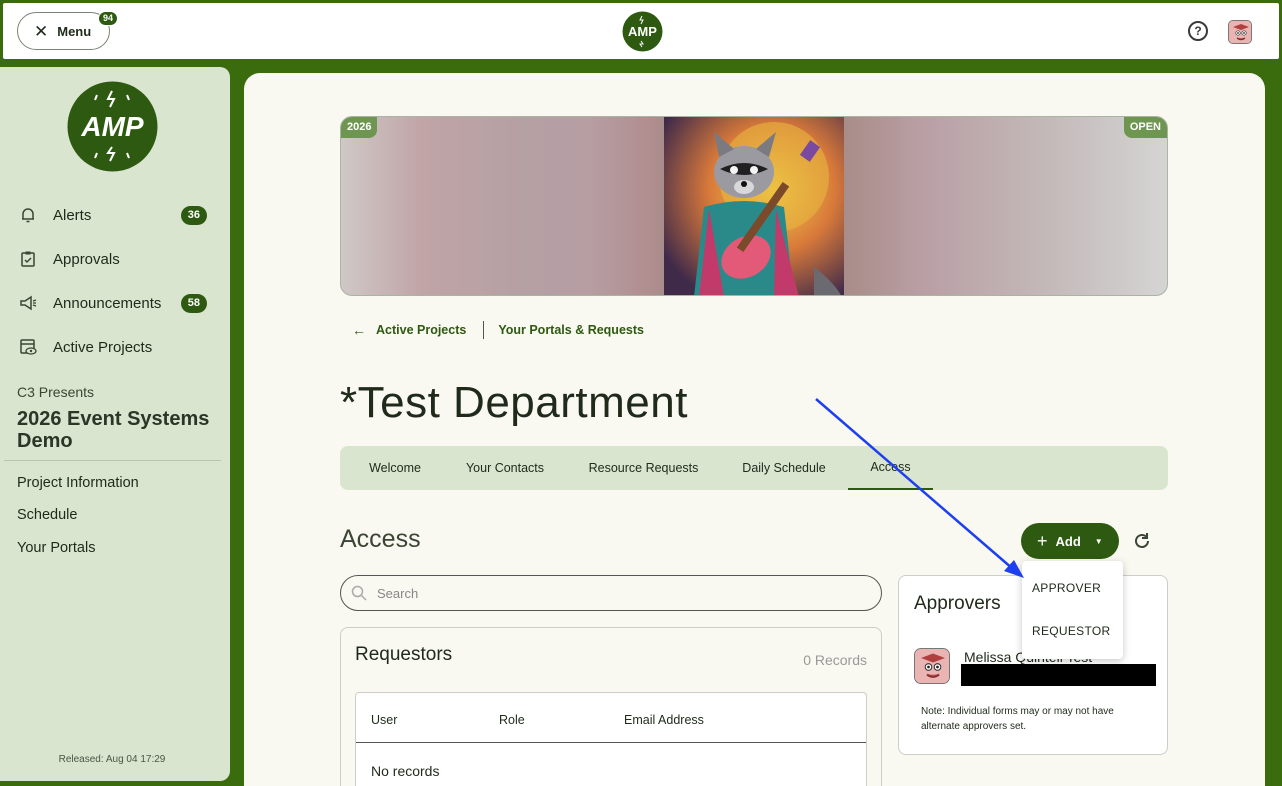 This screenshot has height=786, width=1282. Describe the element at coordinates (957, 603) in the screenshot. I see `approvers-title: Approvers` at that location.